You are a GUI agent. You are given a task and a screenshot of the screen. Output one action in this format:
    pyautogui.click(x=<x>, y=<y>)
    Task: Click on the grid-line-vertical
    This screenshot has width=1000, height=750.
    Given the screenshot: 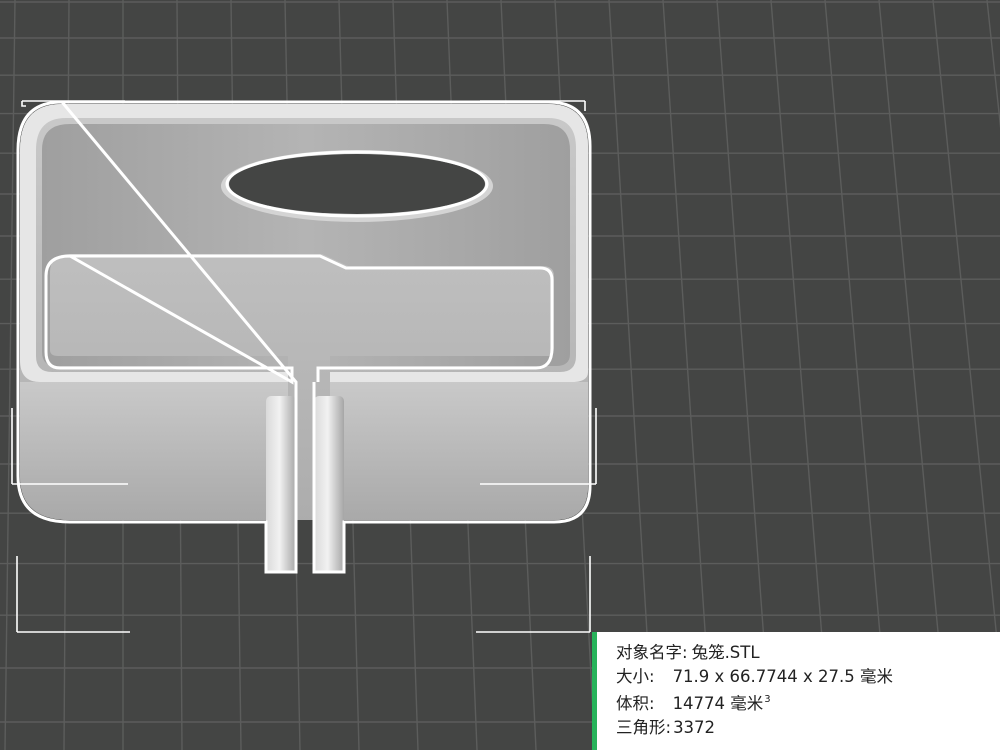 What is the action you would take?
    pyautogui.click(x=10, y=375)
    